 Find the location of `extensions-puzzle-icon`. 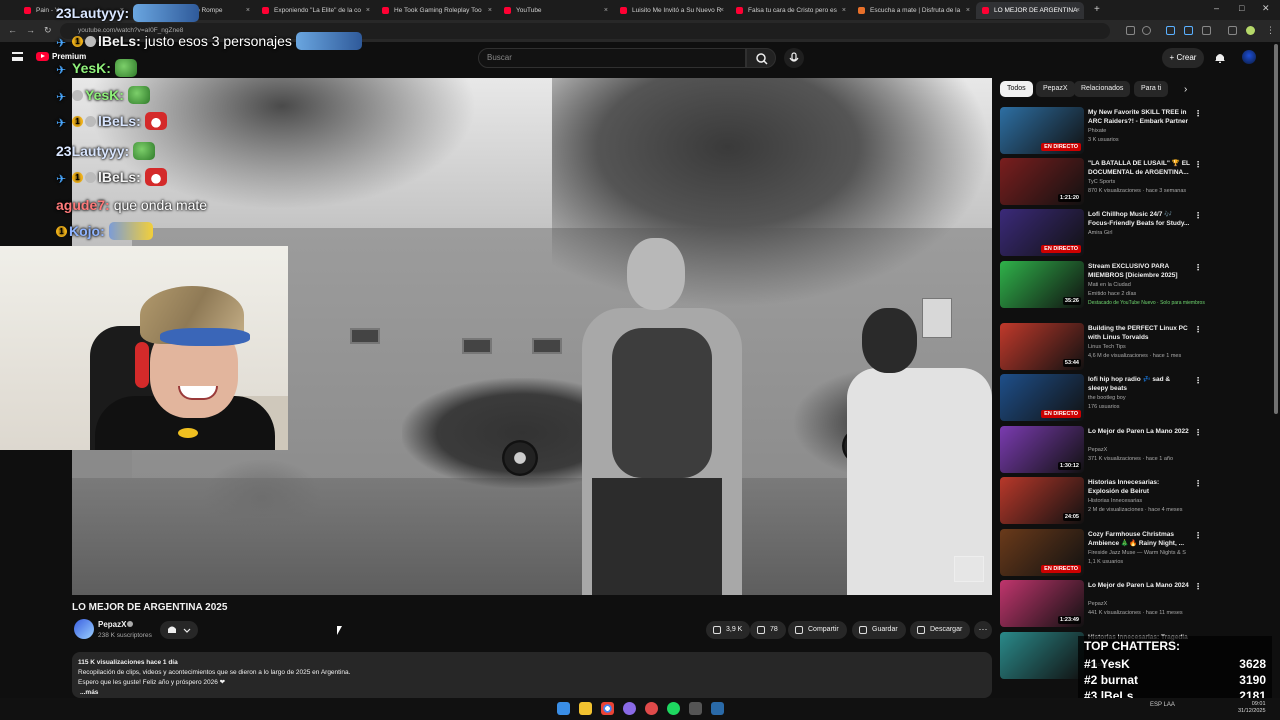

extensions-puzzle-icon is located at coordinates (1206, 30).